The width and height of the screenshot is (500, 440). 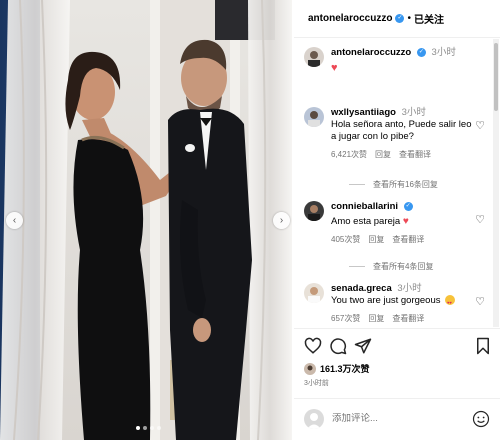 What do you see at coordinates (350, 18) in the screenshot?
I see `author-username: antonelaroccuzzo` at bounding box center [350, 18].